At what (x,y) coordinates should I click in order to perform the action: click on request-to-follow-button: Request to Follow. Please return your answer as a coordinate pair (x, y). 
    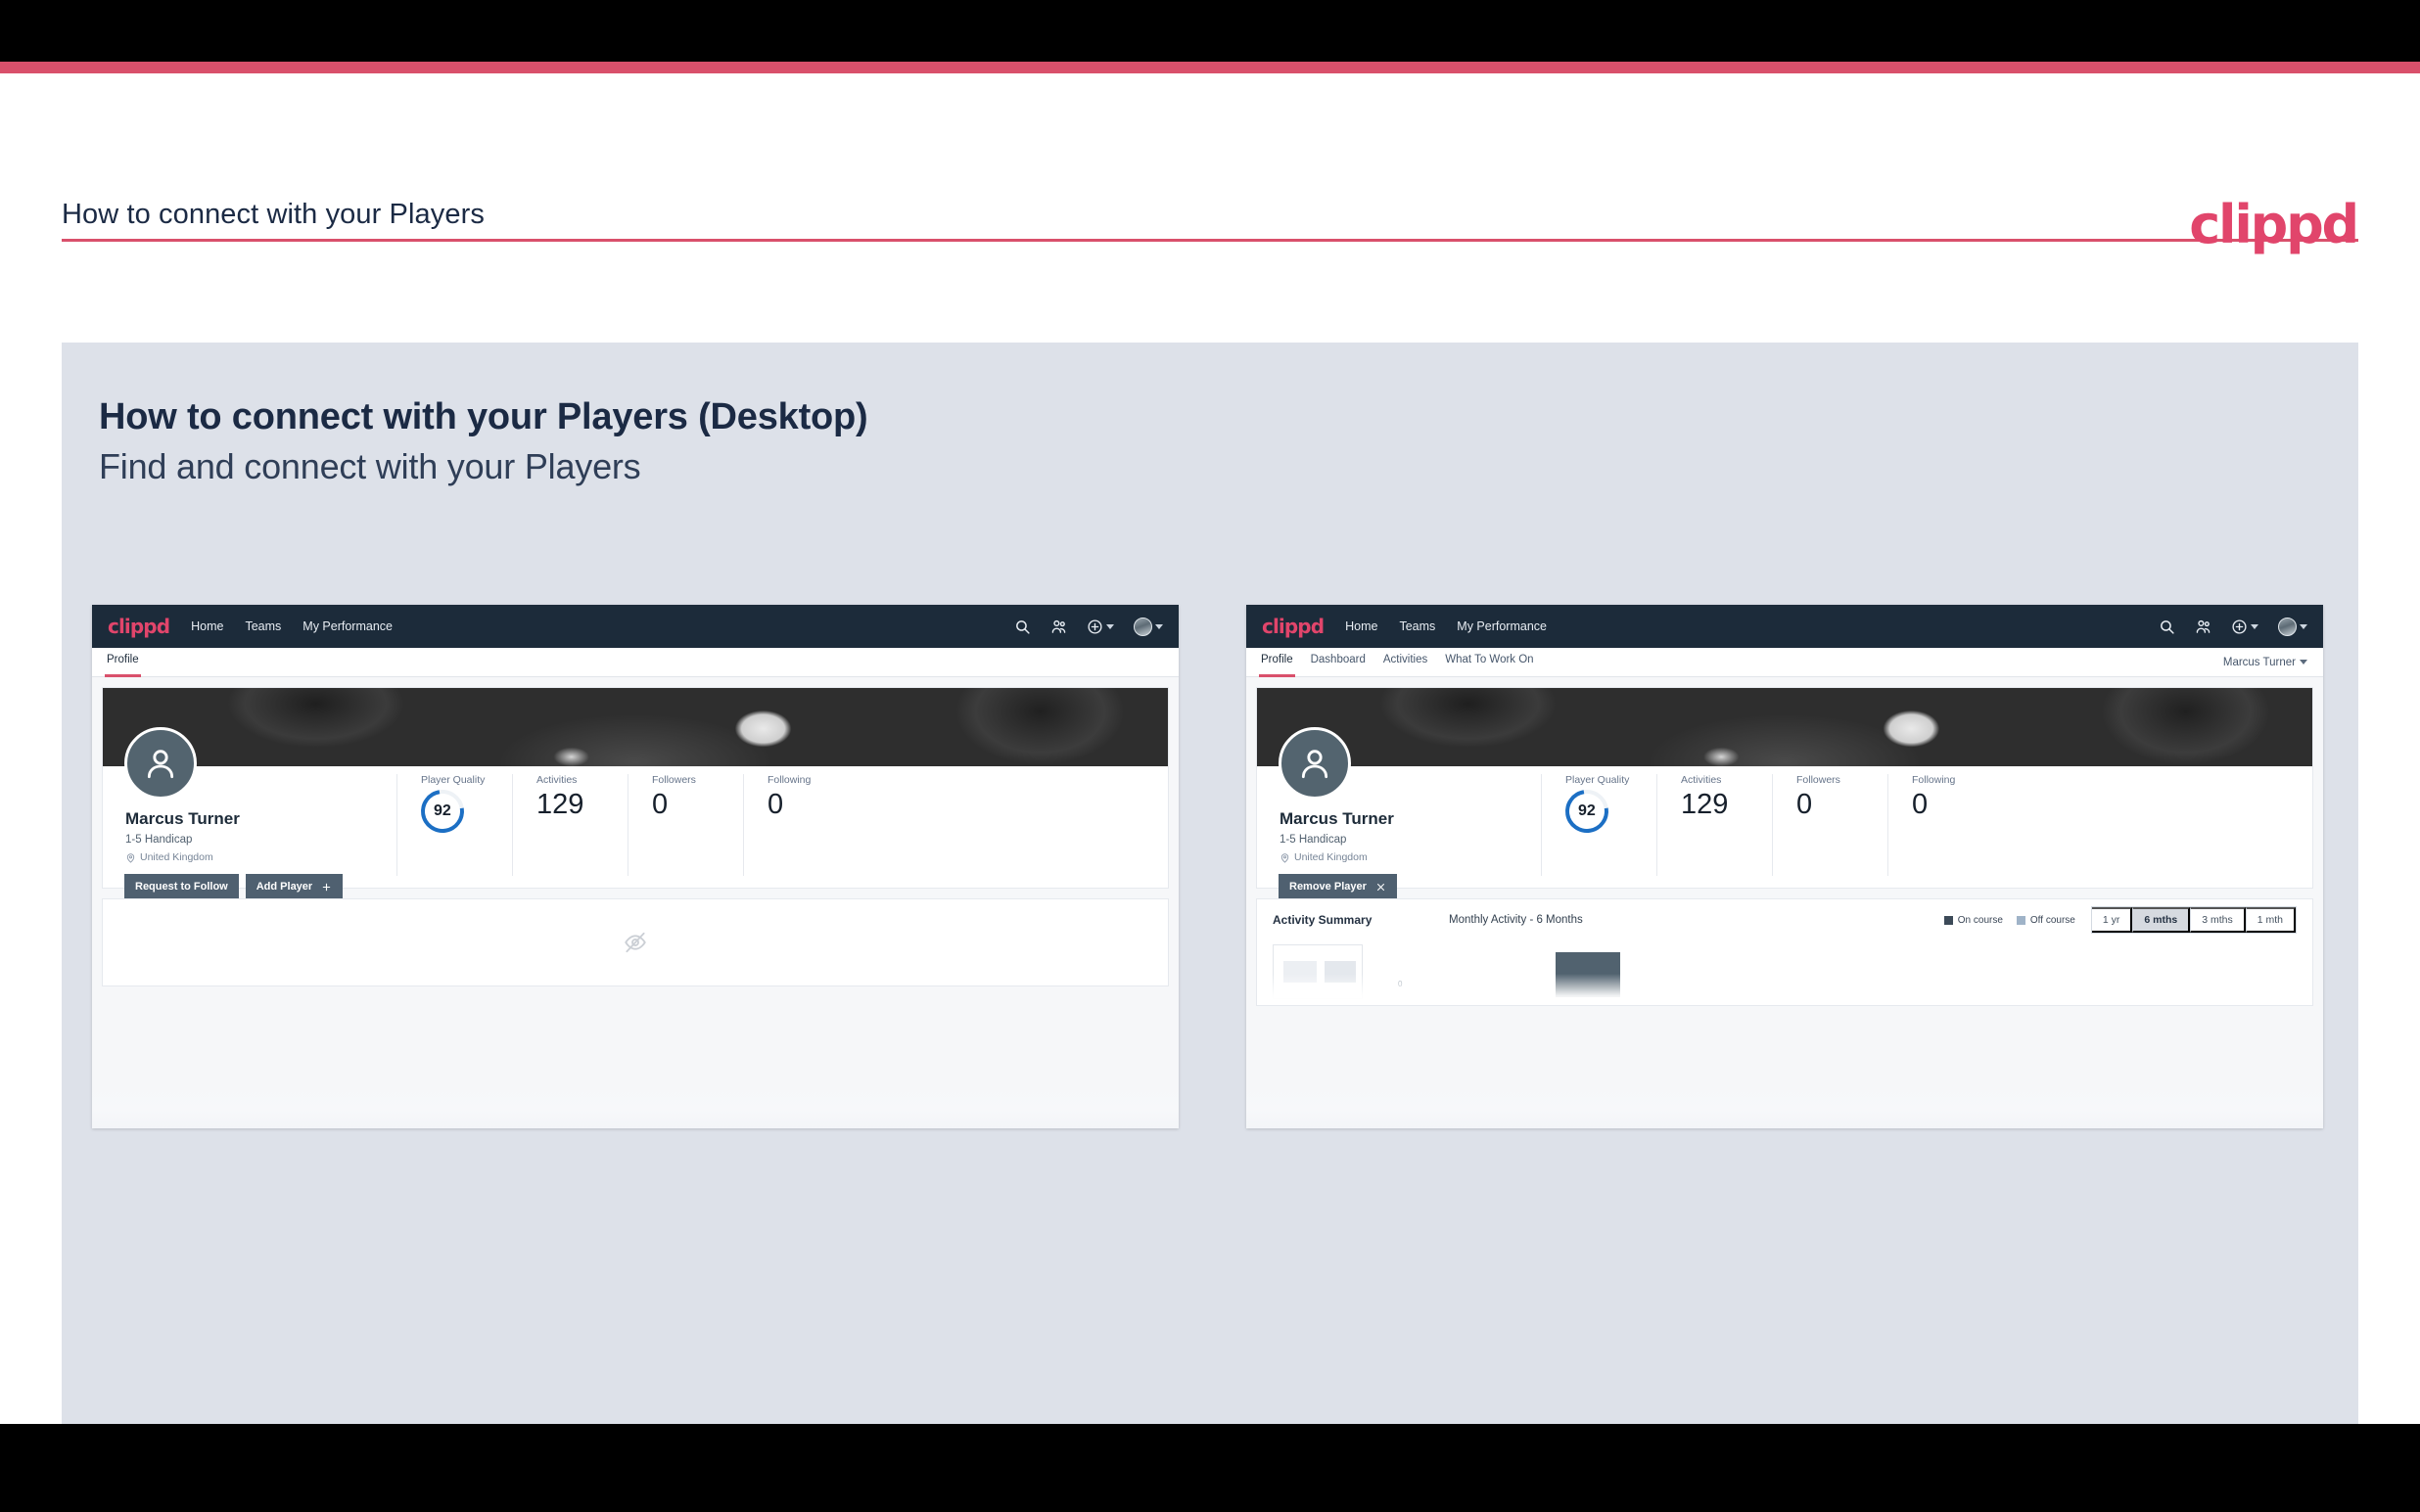
    Looking at the image, I should click on (181, 886).